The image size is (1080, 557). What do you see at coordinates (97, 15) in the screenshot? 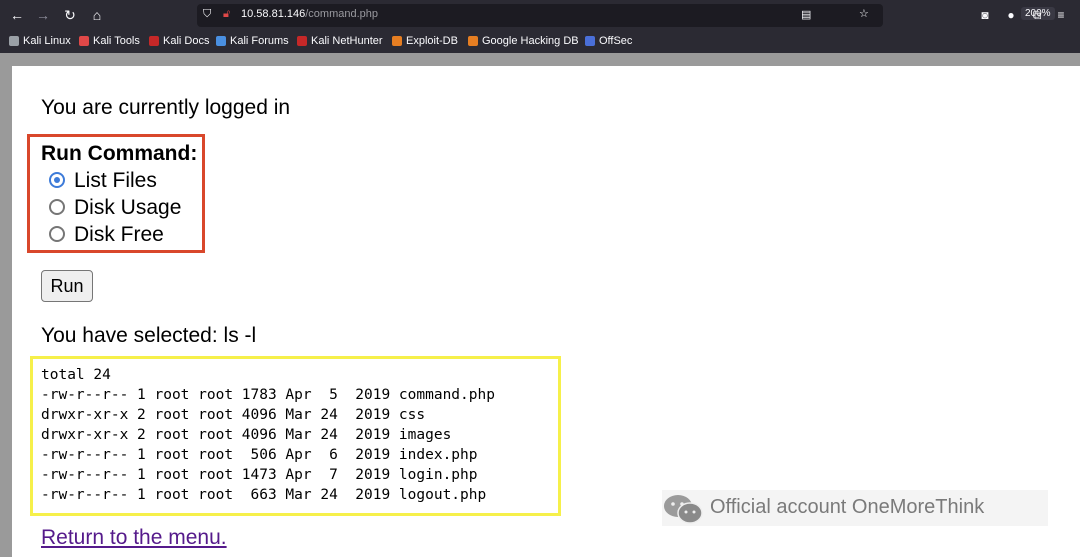
I see `home-icon: ⌂` at bounding box center [97, 15].